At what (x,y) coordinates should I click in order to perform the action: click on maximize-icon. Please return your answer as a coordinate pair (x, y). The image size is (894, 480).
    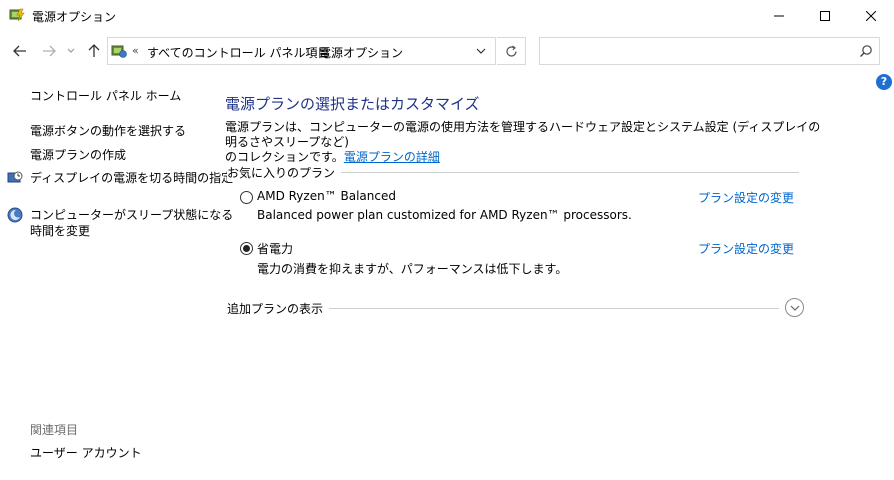
    Looking at the image, I should click on (825, 15).